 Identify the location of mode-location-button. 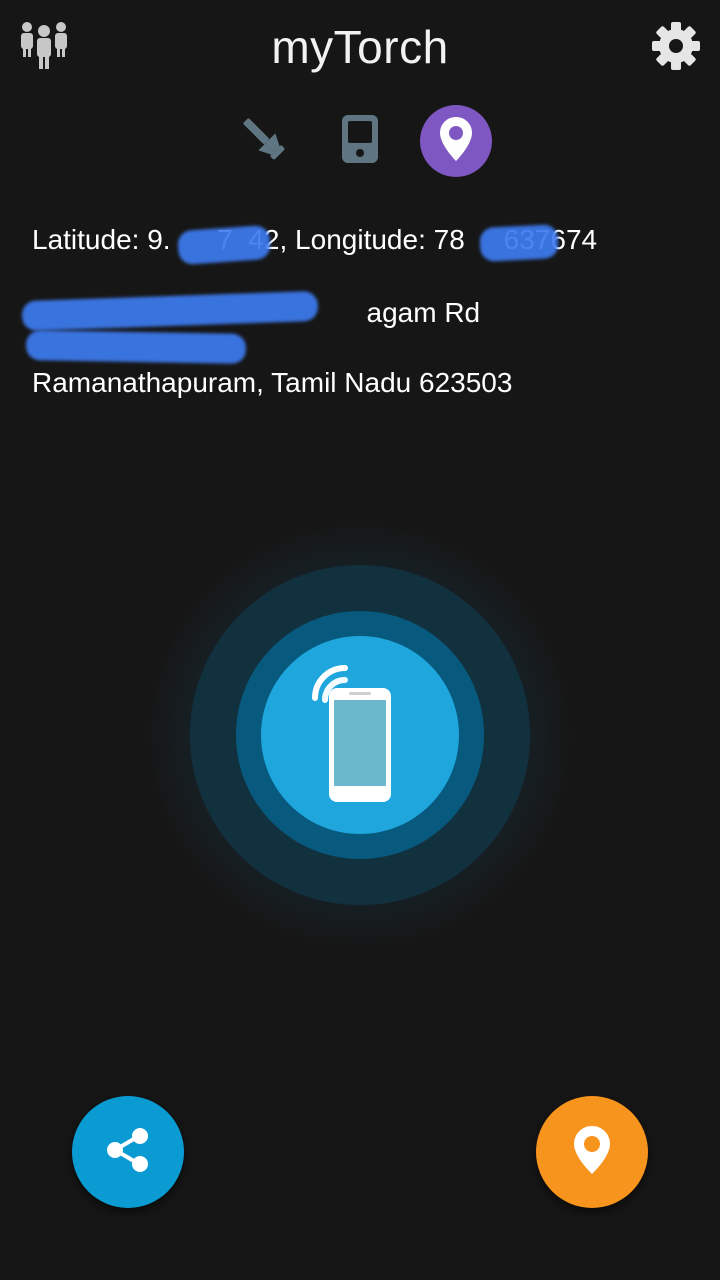
(456, 141).